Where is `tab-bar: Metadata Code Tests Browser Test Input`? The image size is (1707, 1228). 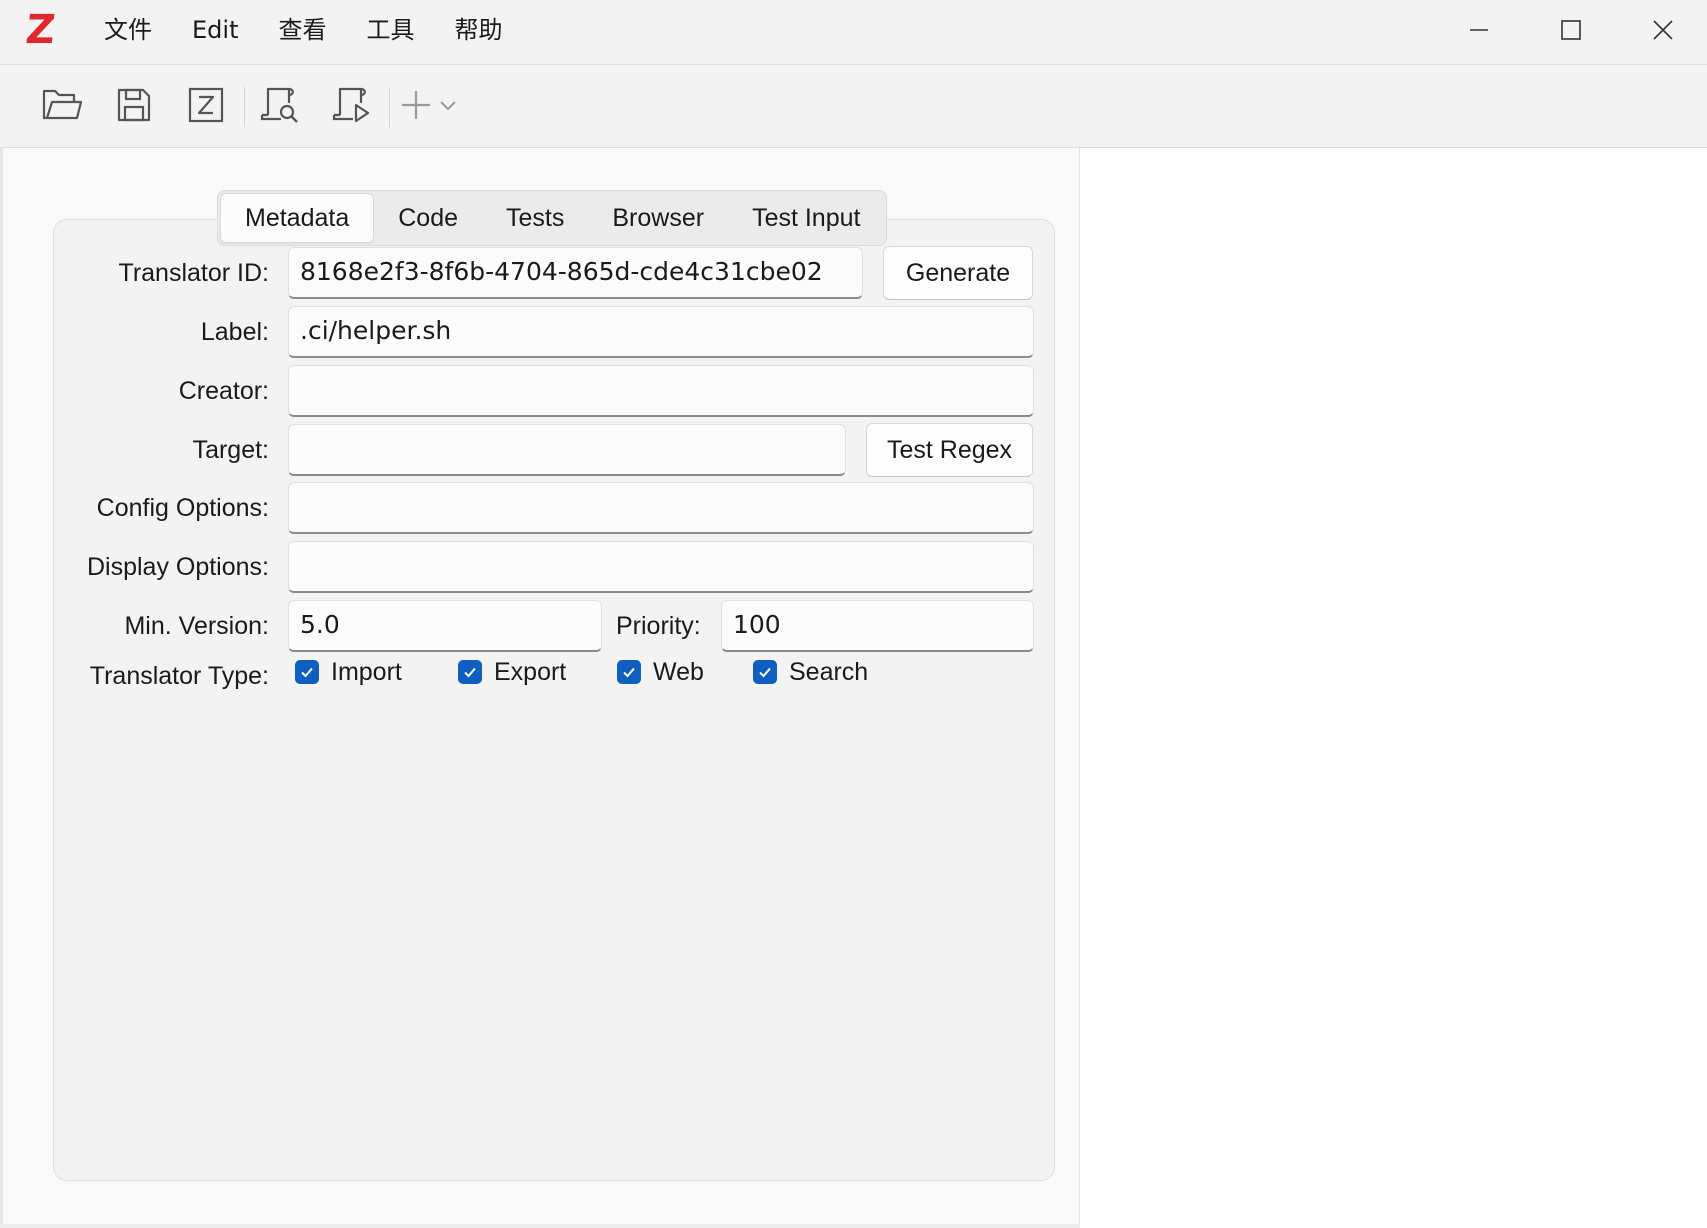 tab-bar: Metadata Code Tests Browser Test Input is located at coordinates (552, 218).